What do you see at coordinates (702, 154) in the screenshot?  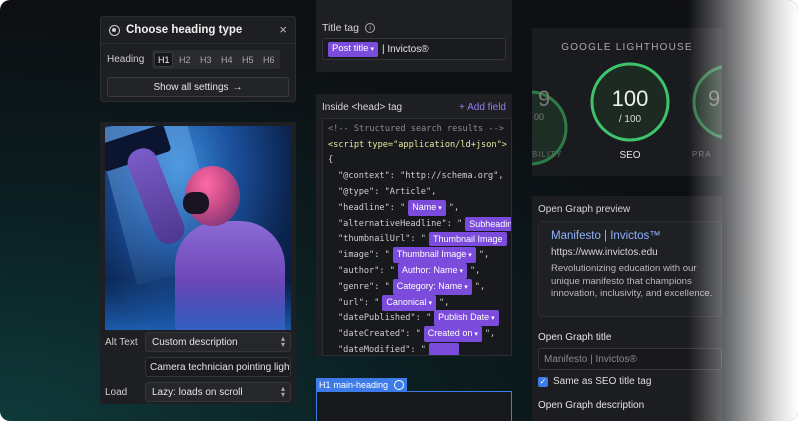 I see `practices-label-partial: PRA` at bounding box center [702, 154].